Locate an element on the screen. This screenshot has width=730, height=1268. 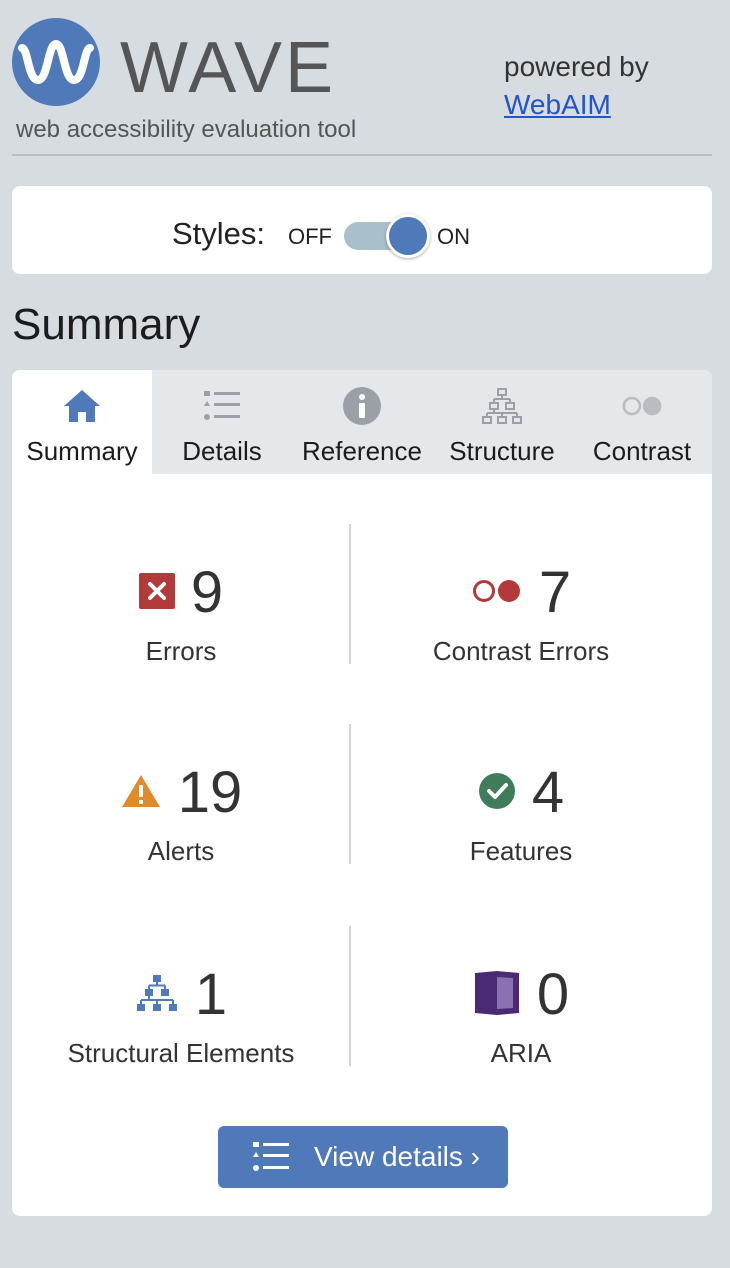
tab-structure: Structure is located at coordinates (502, 422).